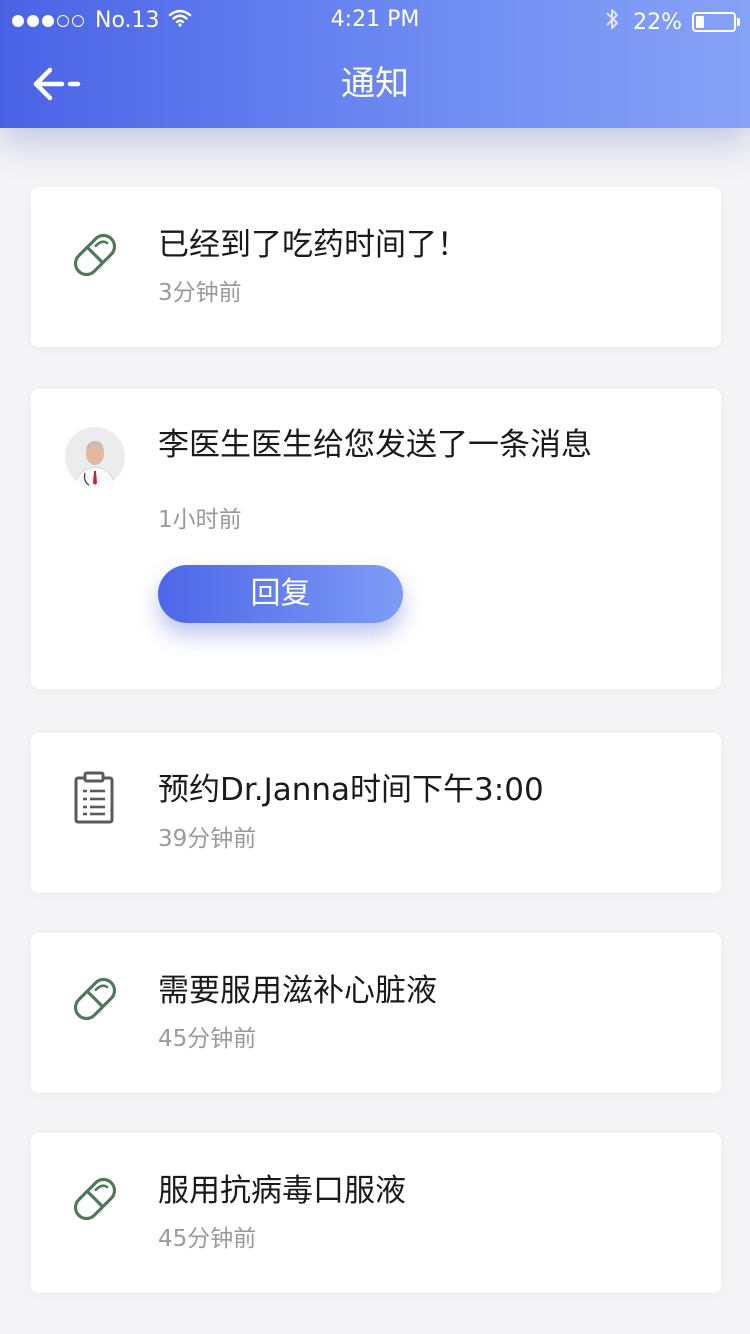 The width and height of the screenshot is (750, 1334). I want to click on reply-button: 回复, so click(280, 594).